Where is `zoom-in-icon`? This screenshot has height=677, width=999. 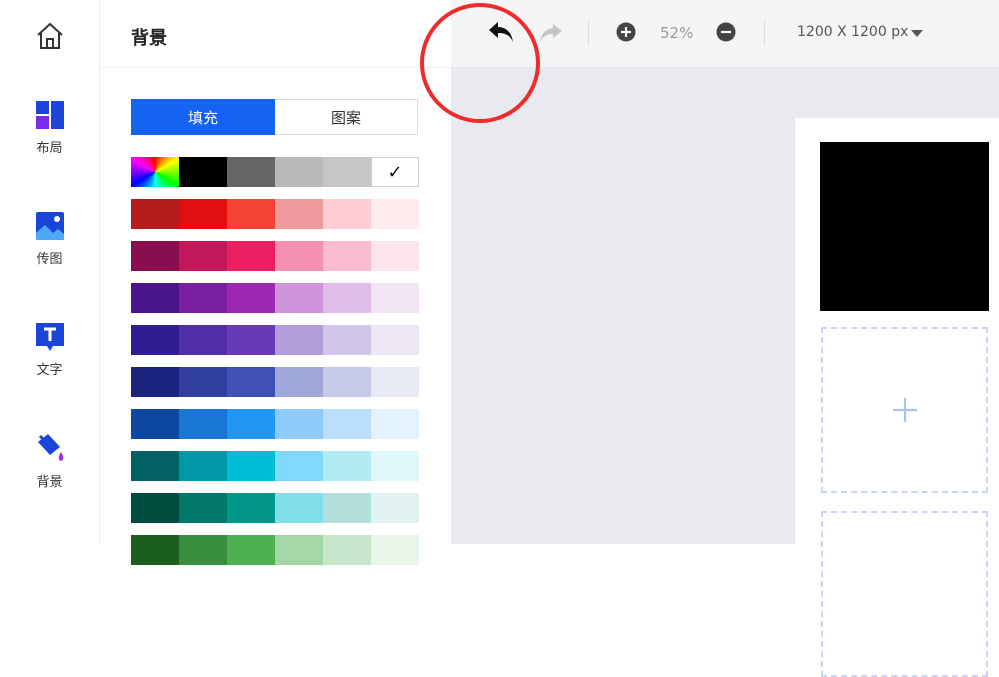
zoom-in-icon is located at coordinates (626, 32).